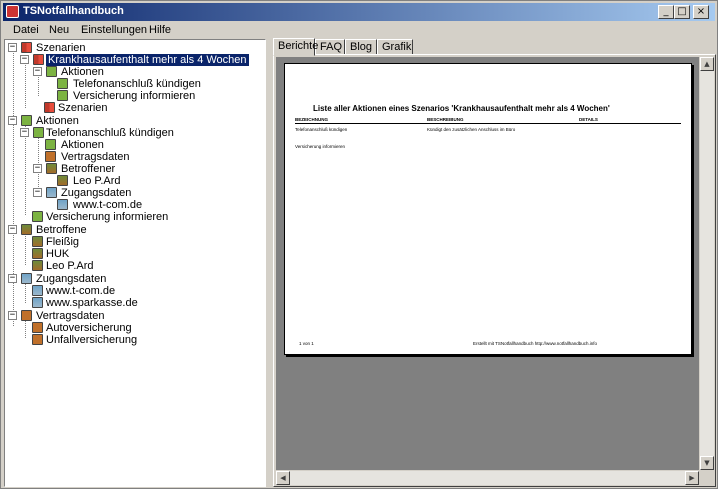  What do you see at coordinates (144, 108) in the screenshot?
I see `tree-node-szenarien: Szenarien` at bounding box center [144, 108].